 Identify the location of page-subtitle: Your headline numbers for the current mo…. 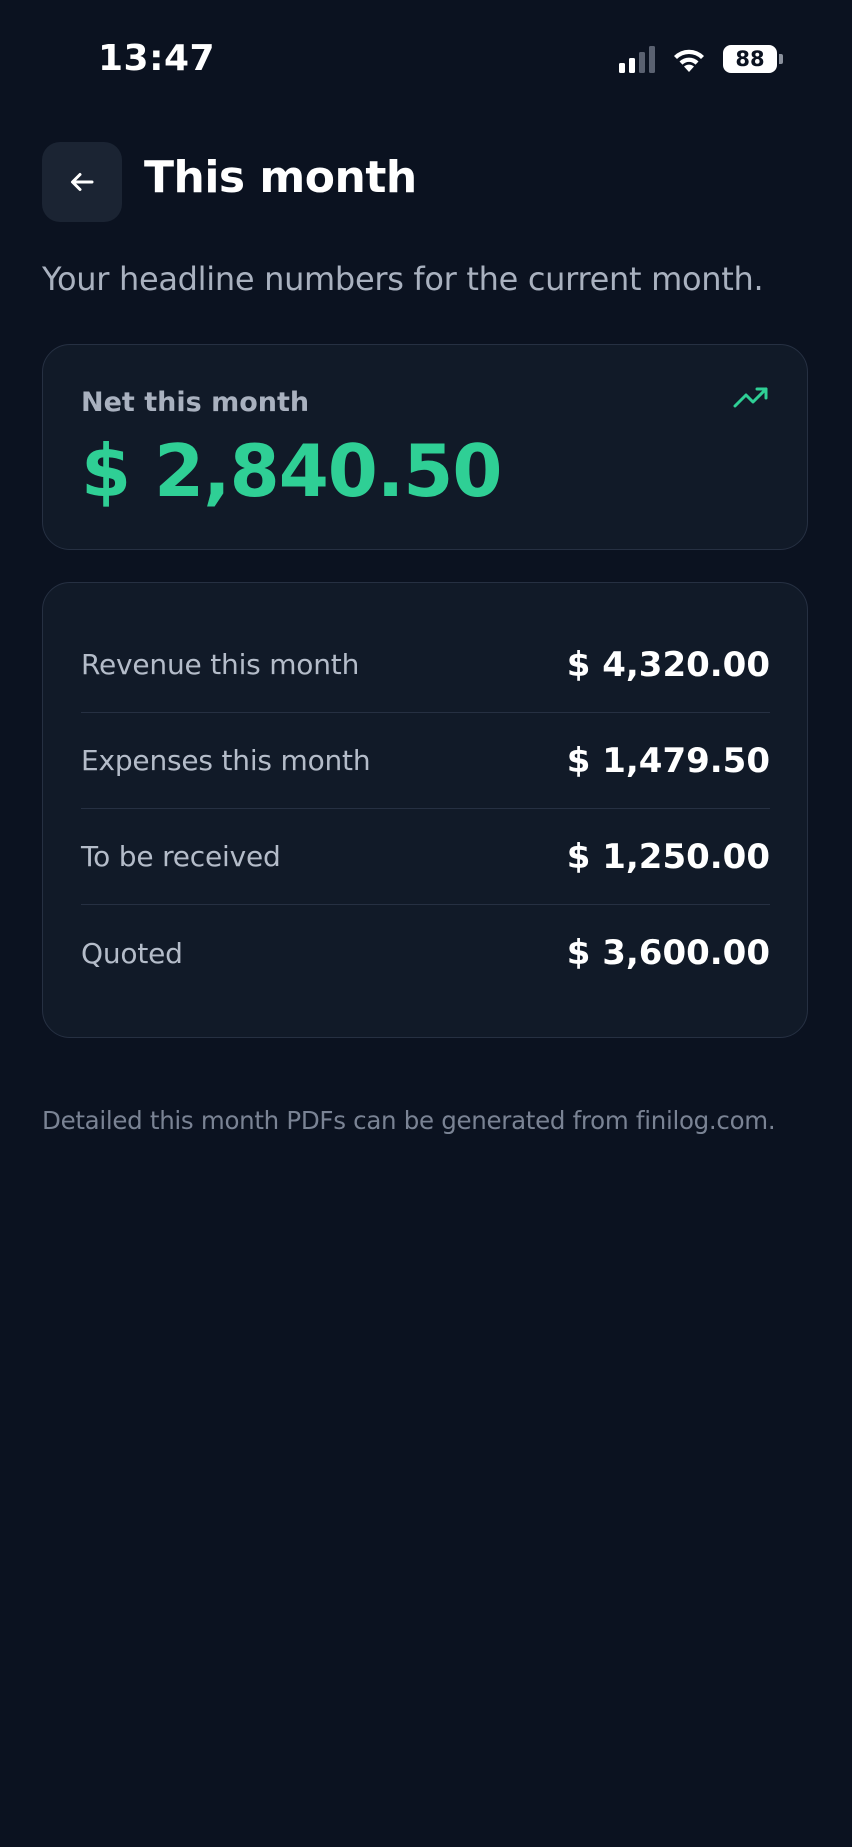
(403, 279).